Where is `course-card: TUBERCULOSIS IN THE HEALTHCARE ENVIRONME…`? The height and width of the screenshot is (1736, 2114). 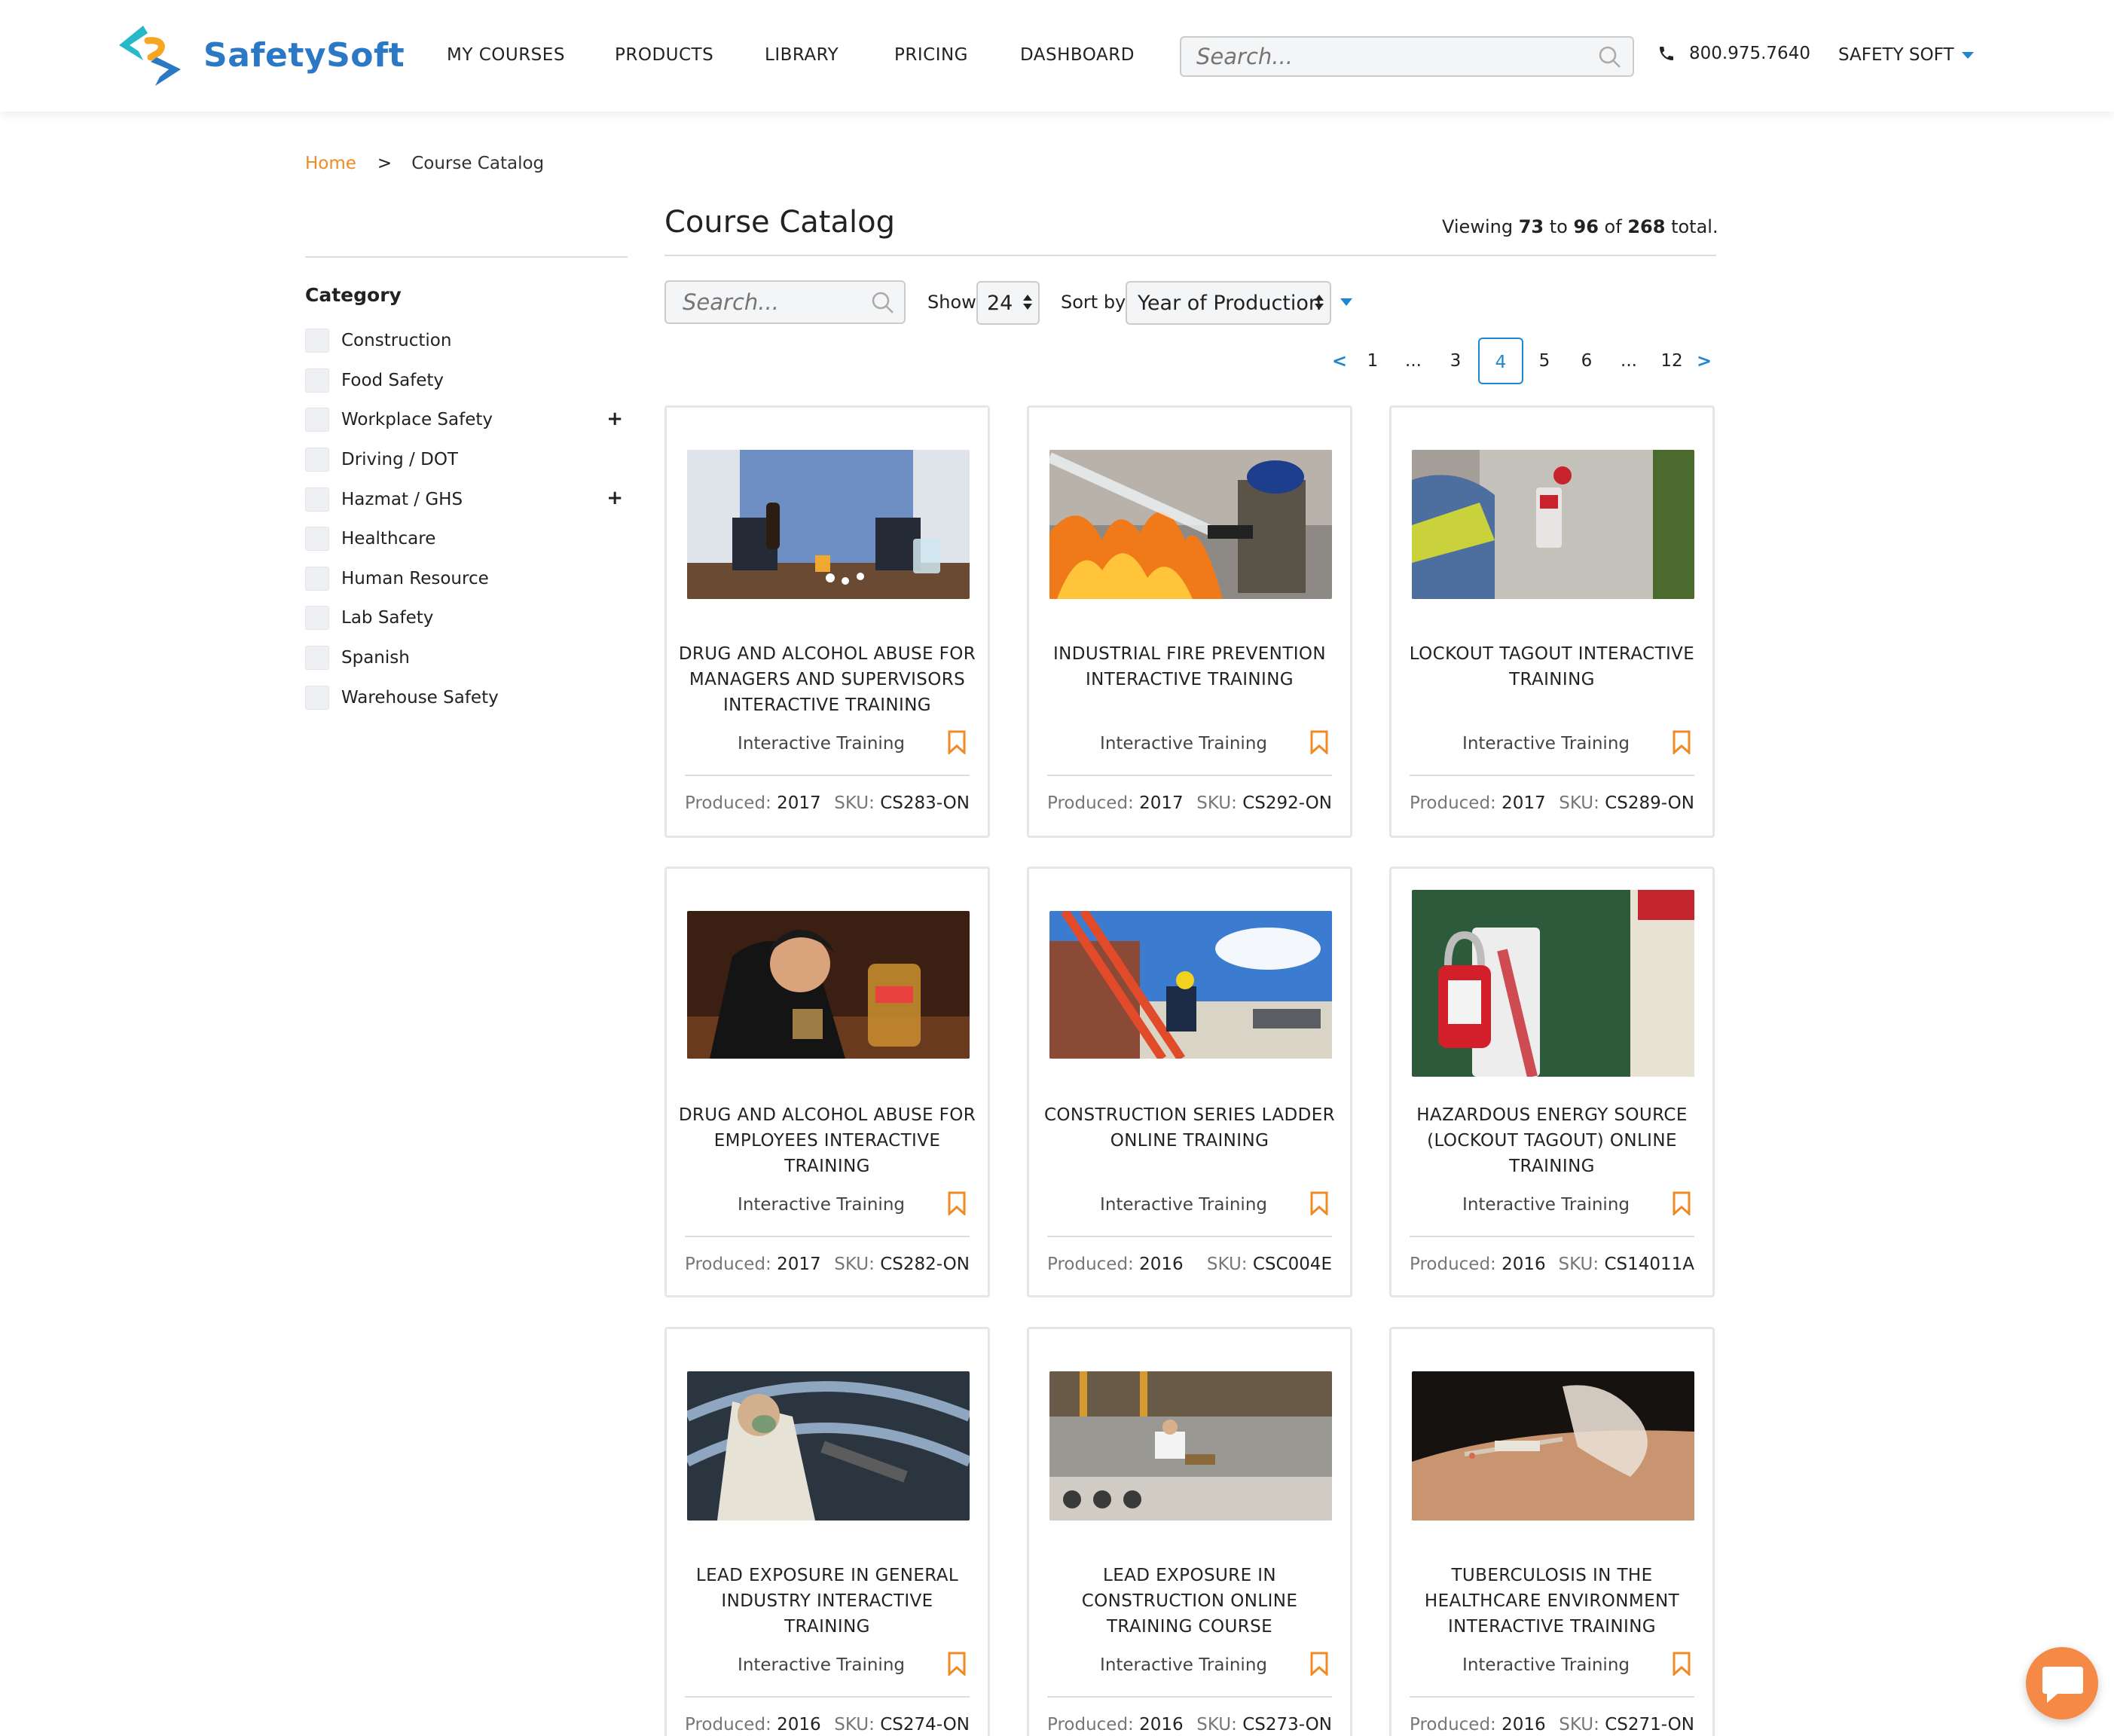
course-card: TUBERCULOSIS IN THE HEALTHCARE ENVIRONME… is located at coordinates (1552, 1531).